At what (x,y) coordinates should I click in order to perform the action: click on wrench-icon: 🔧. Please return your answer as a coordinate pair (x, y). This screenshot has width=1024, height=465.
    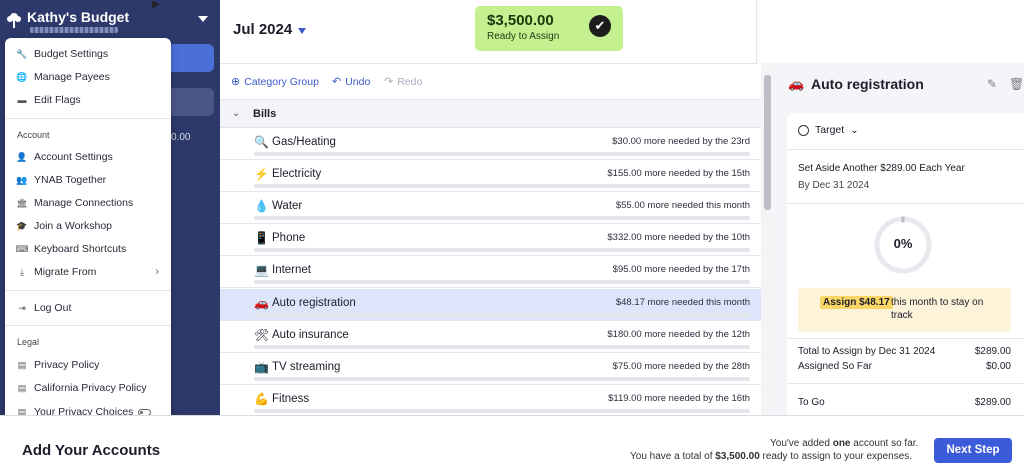
    Looking at the image, I should click on (22, 53).